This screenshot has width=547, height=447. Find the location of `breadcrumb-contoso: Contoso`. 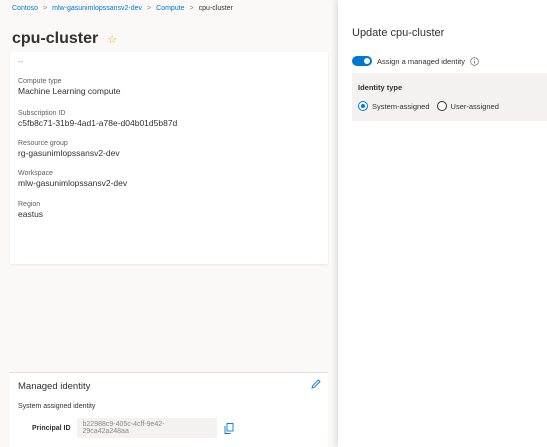

breadcrumb-contoso: Contoso is located at coordinates (25, 8).